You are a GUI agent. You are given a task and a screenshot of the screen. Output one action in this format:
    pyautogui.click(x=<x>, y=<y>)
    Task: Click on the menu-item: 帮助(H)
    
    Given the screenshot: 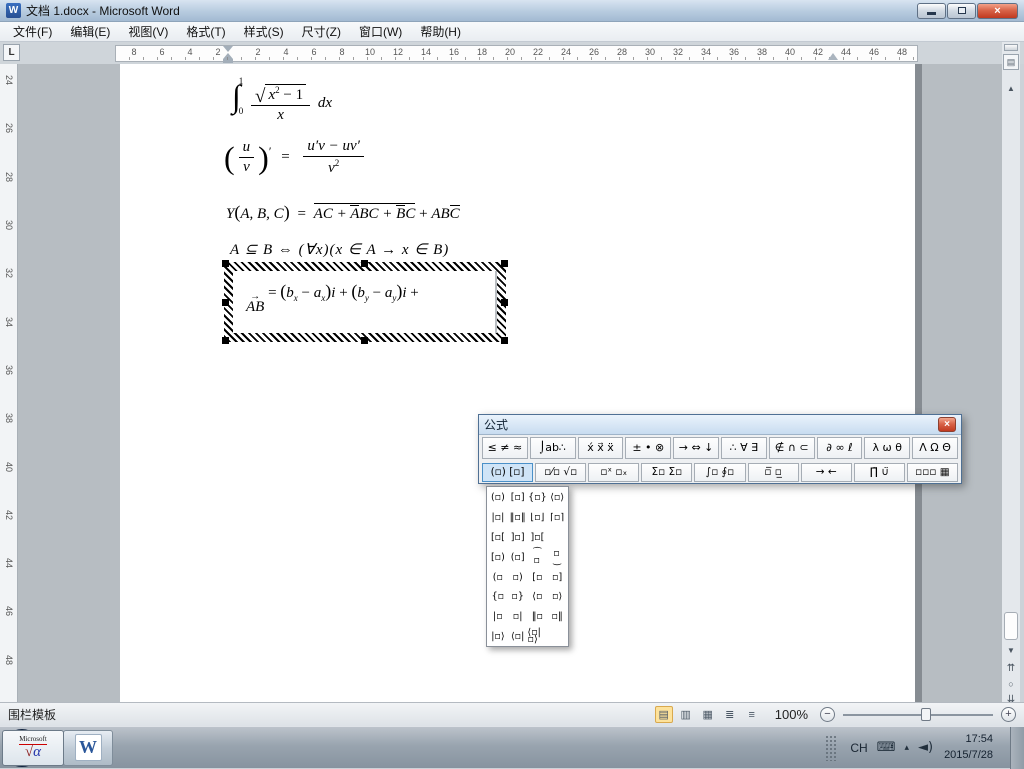 What is the action you would take?
    pyautogui.click(x=440, y=31)
    